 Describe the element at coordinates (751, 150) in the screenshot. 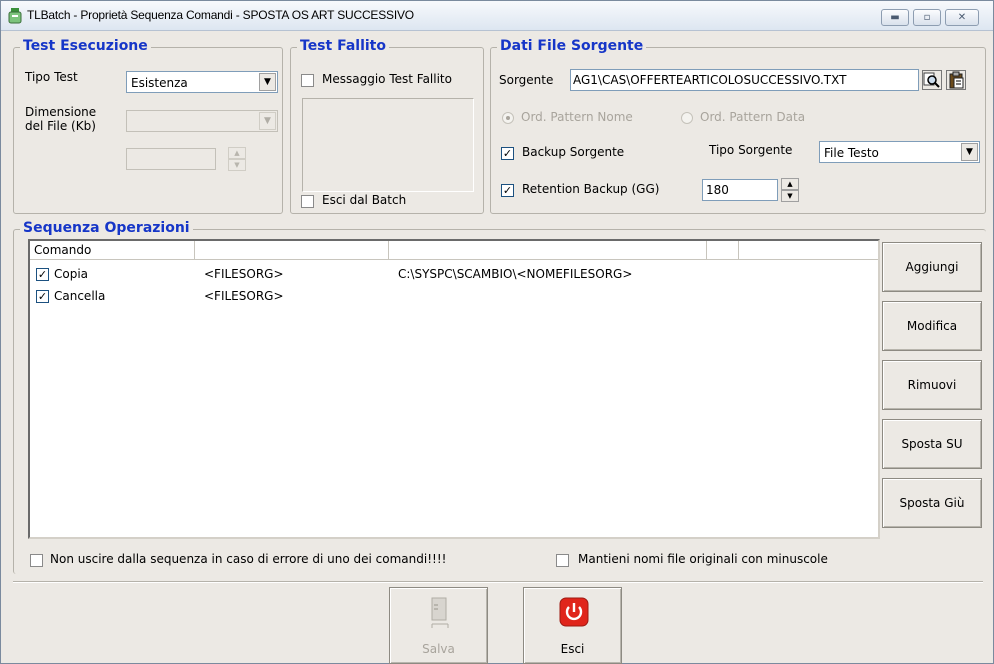

I see `tipo-sorgente-label: Tipo Sorgente` at that location.